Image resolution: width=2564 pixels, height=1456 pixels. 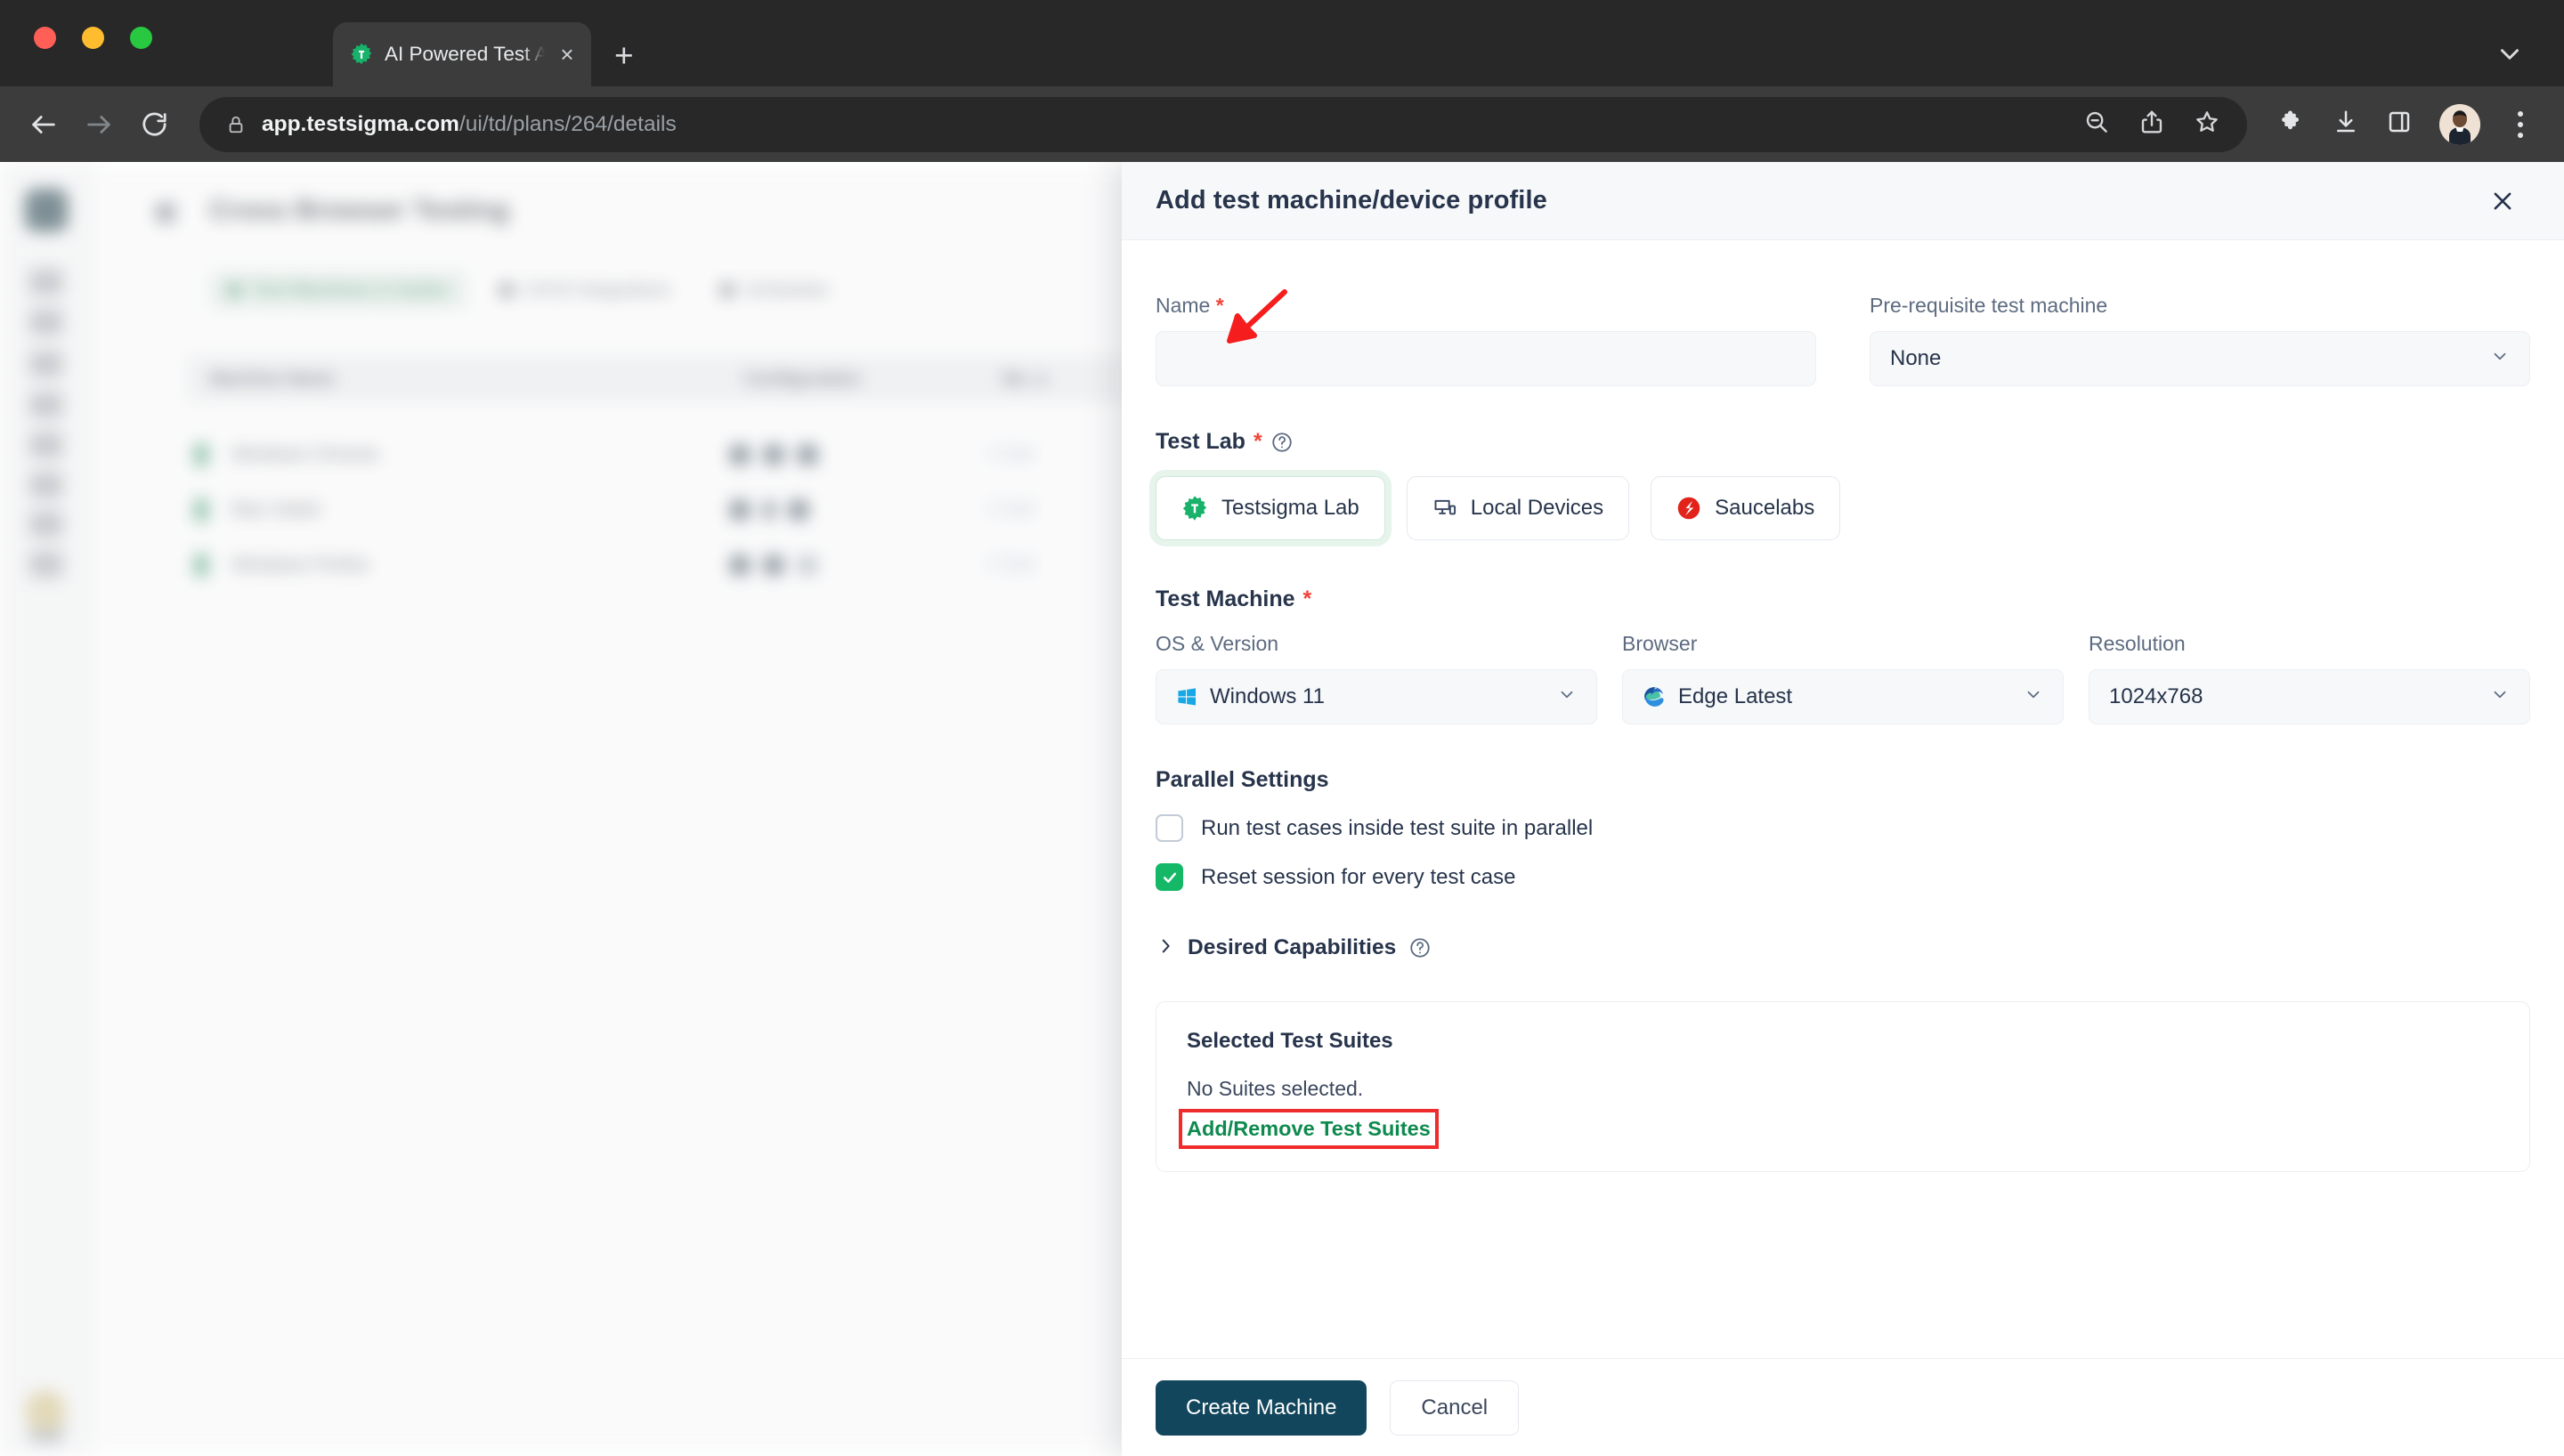 What do you see at coordinates (45, 38) in the screenshot?
I see `close-window-button` at bounding box center [45, 38].